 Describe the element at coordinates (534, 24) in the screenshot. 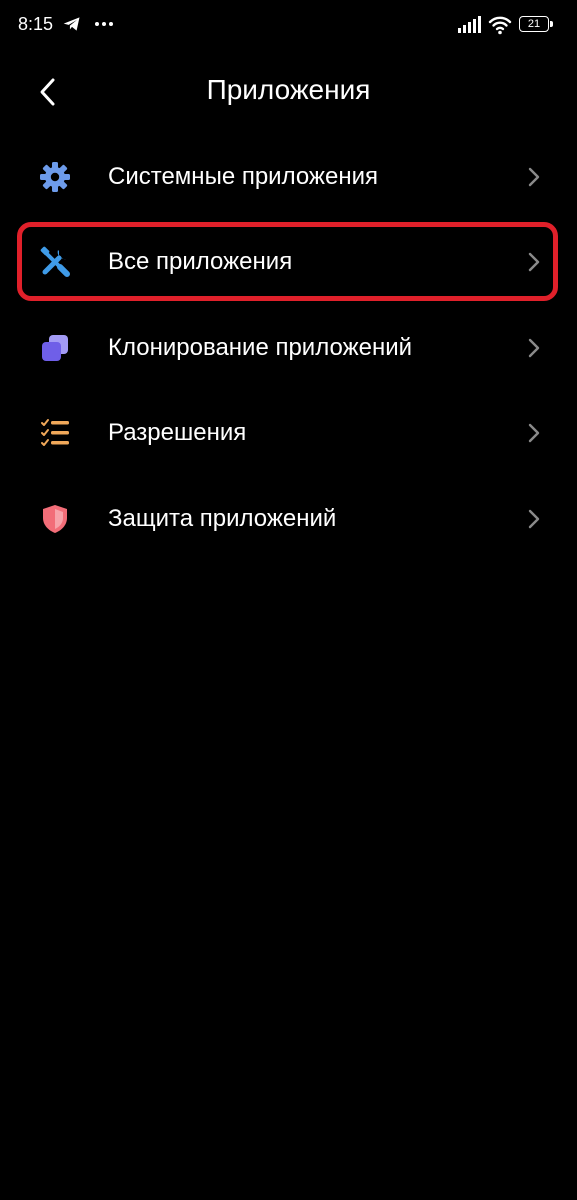

I see `battery-level: 21` at that location.